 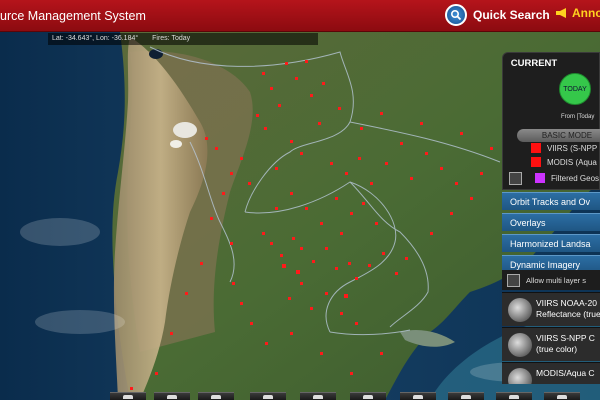 What do you see at coordinates (515, 178) in the screenshot?
I see `geostationary-checkbox` at bounding box center [515, 178].